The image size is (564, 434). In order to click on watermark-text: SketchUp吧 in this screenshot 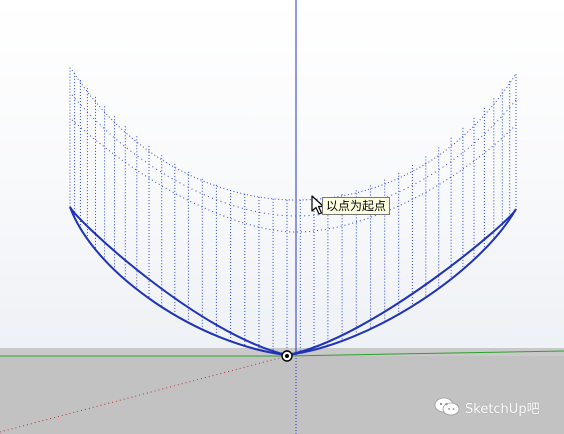, I will do `click(502, 409)`.